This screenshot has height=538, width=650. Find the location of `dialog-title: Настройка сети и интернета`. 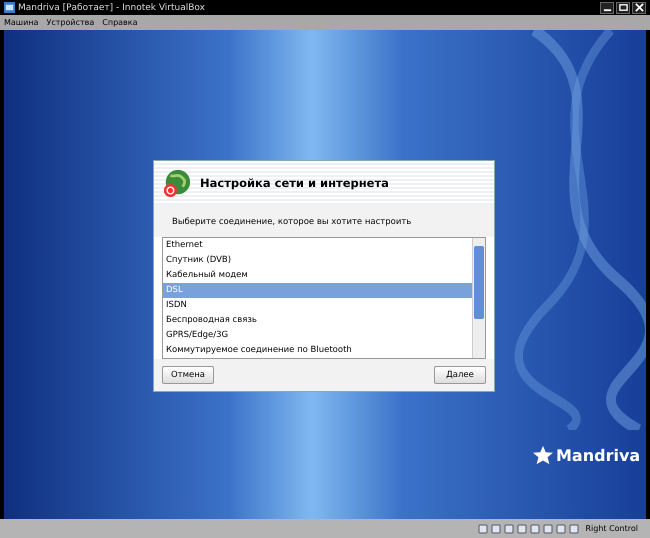

dialog-title: Настройка сети и интернета is located at coordinates (294, 183).